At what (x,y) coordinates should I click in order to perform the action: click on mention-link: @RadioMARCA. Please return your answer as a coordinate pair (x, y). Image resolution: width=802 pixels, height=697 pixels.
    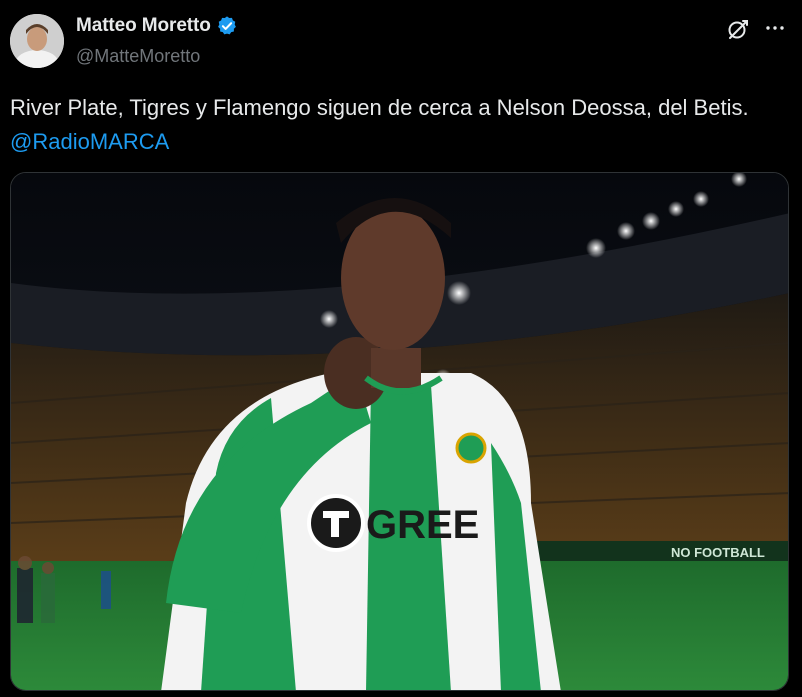
    Looking at the image, I should click on (89, 141).